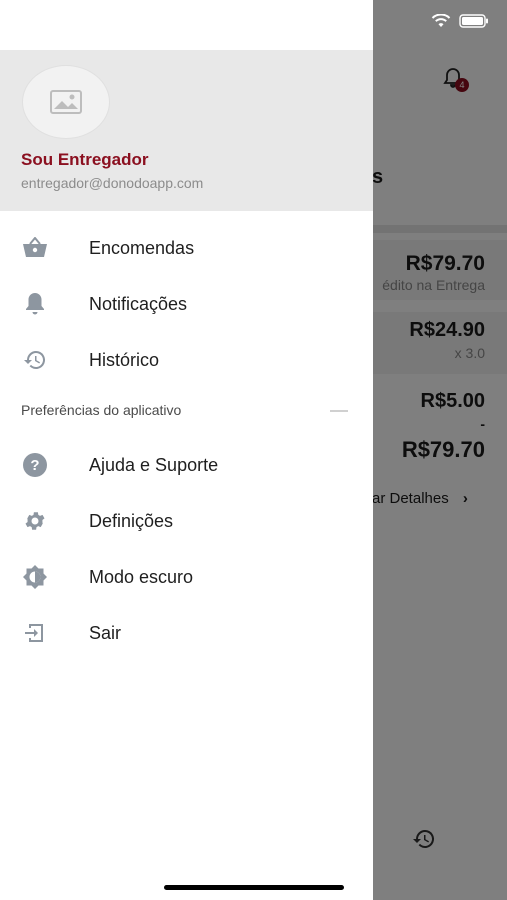 The height and width of the screenshot is (900, 507). What do you see at coordinates (186, 633) in the screenshot?
I see `menu-item-logout: Sair` at bounding box center [186, 633].